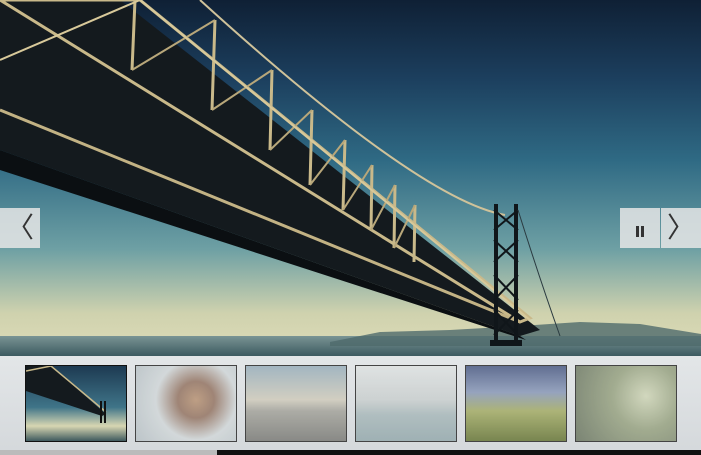 The width and height of the screenshot is (701, 455). What do you see at coordinates (109, 452) in the screenshot?
I see `slide-progress-fill` at bounding box center [109, 452].